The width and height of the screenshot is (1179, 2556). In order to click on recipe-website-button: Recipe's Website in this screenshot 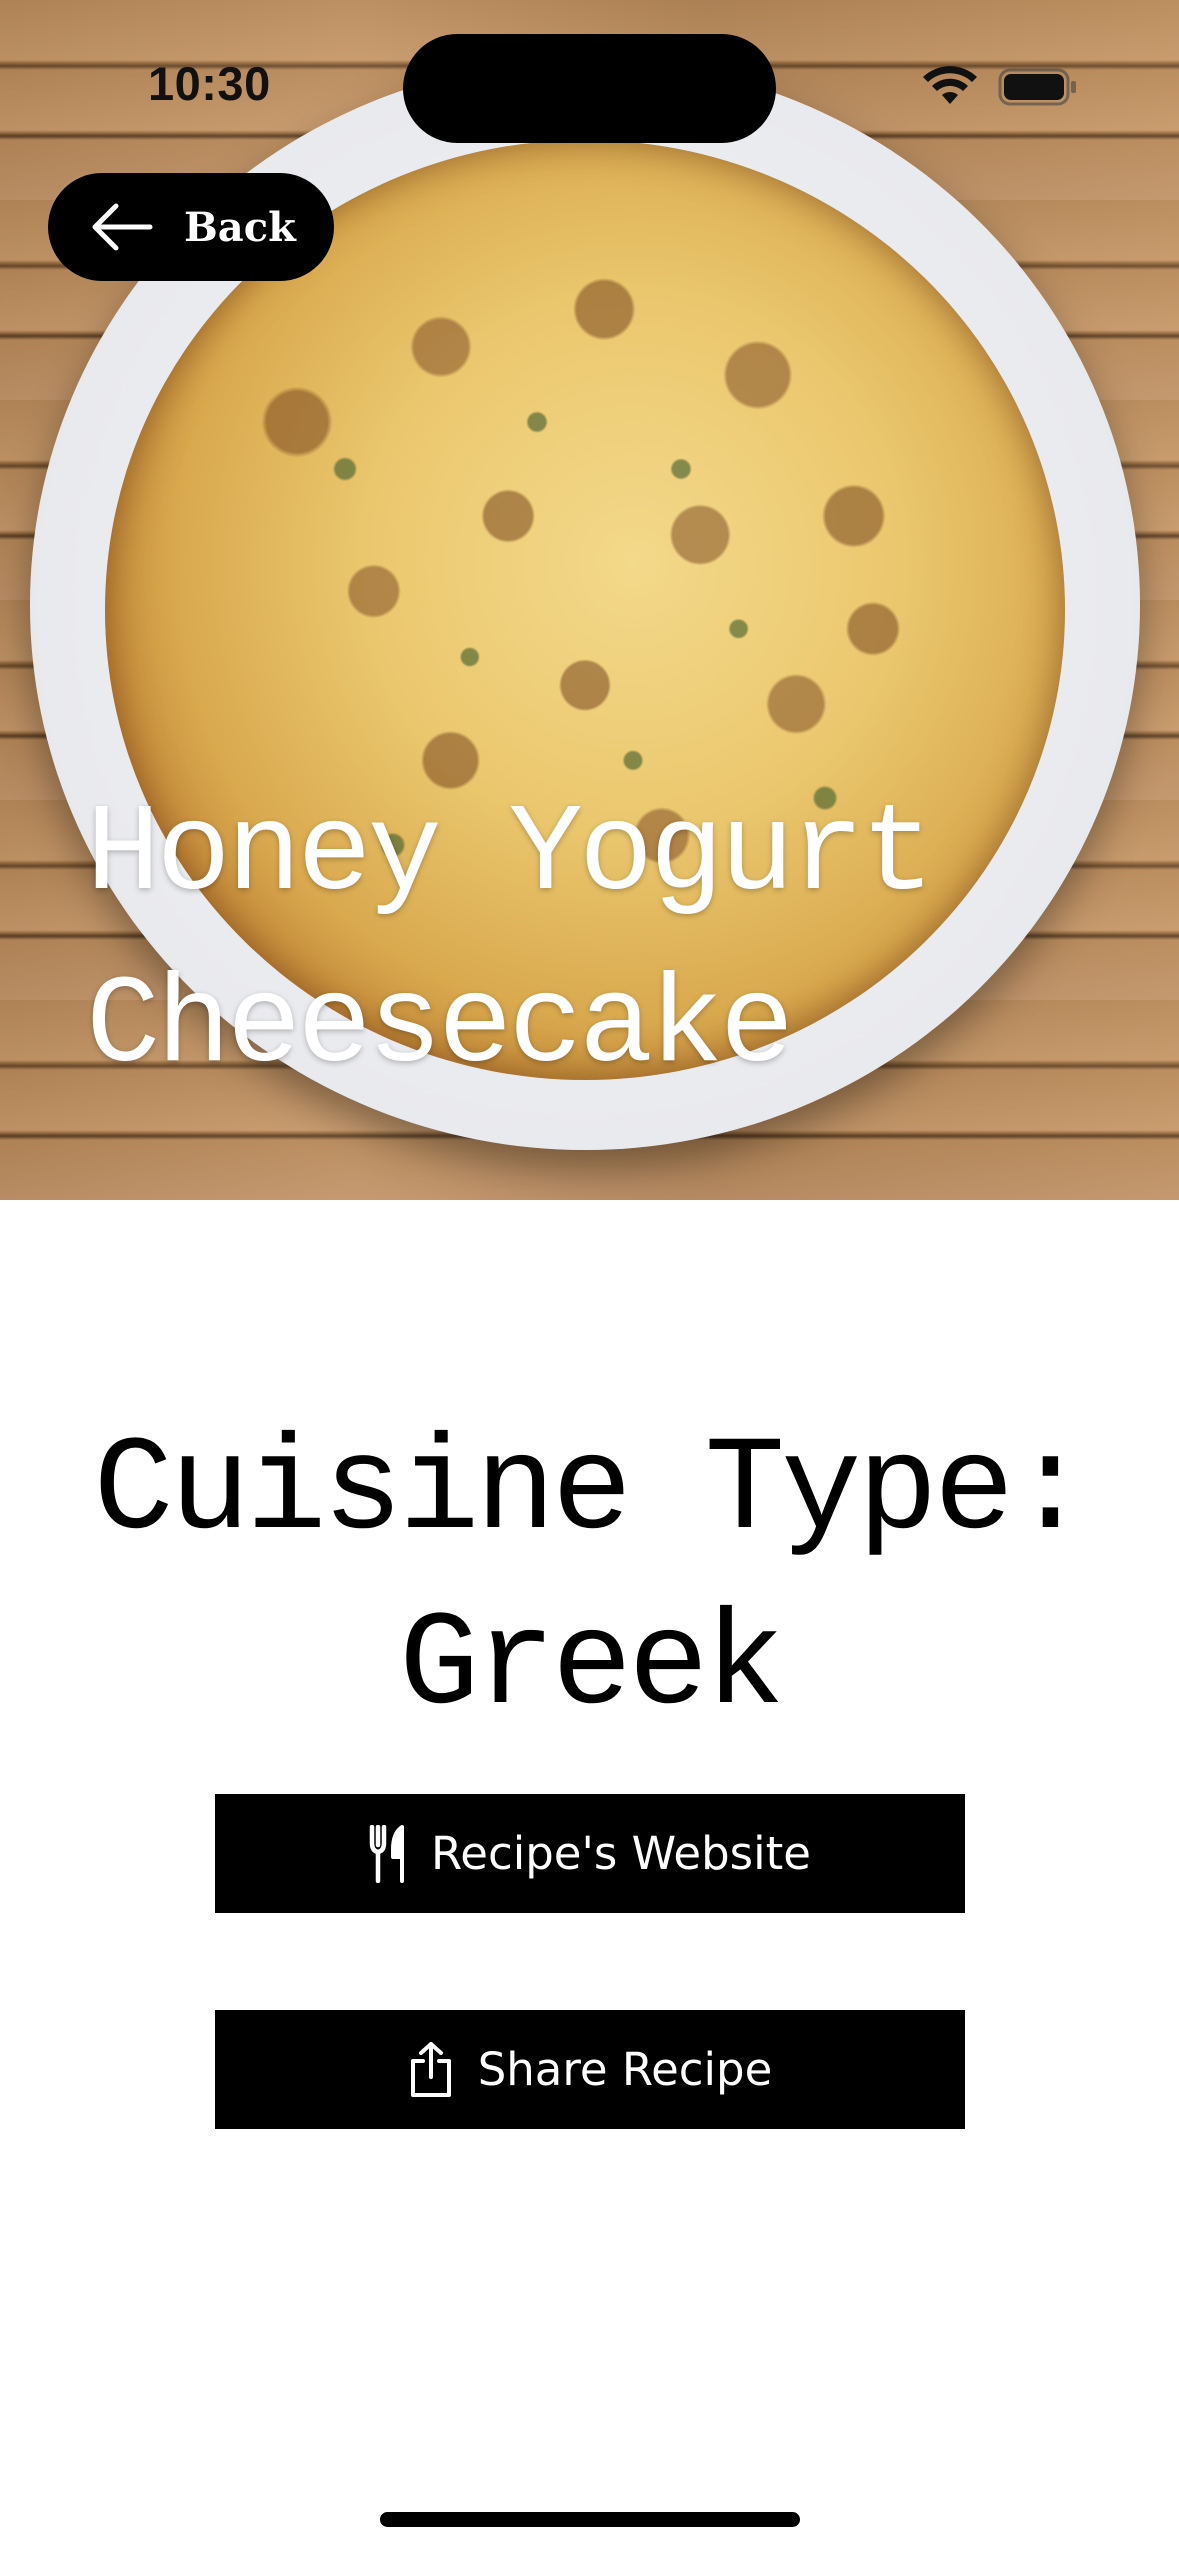, I will do `click(590, 1853)`.